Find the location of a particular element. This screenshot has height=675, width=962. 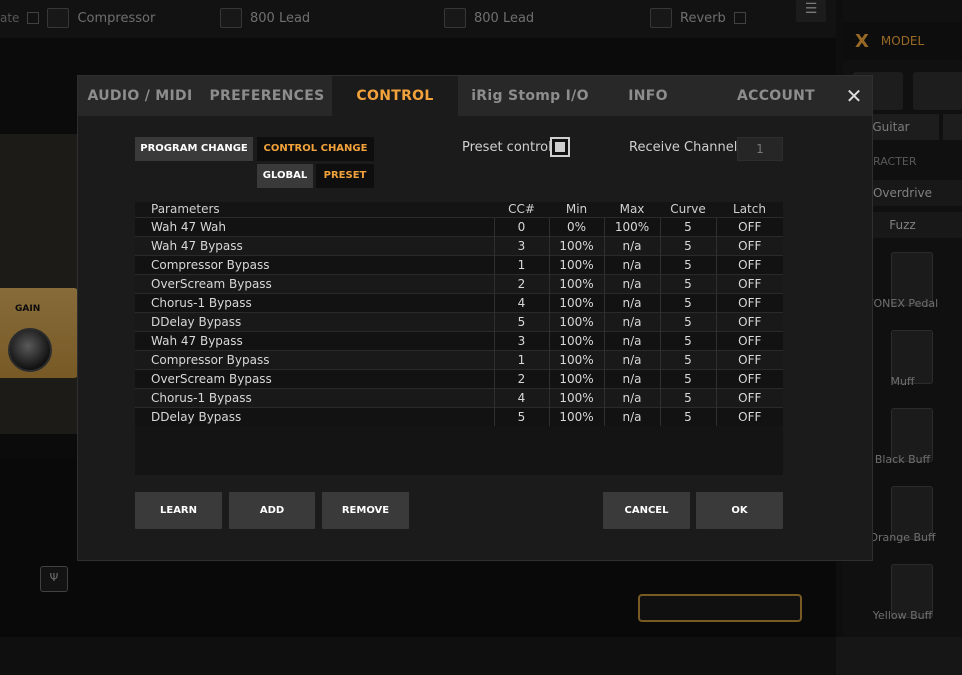

header-cc: CC# is located at coordinates (521, 209).